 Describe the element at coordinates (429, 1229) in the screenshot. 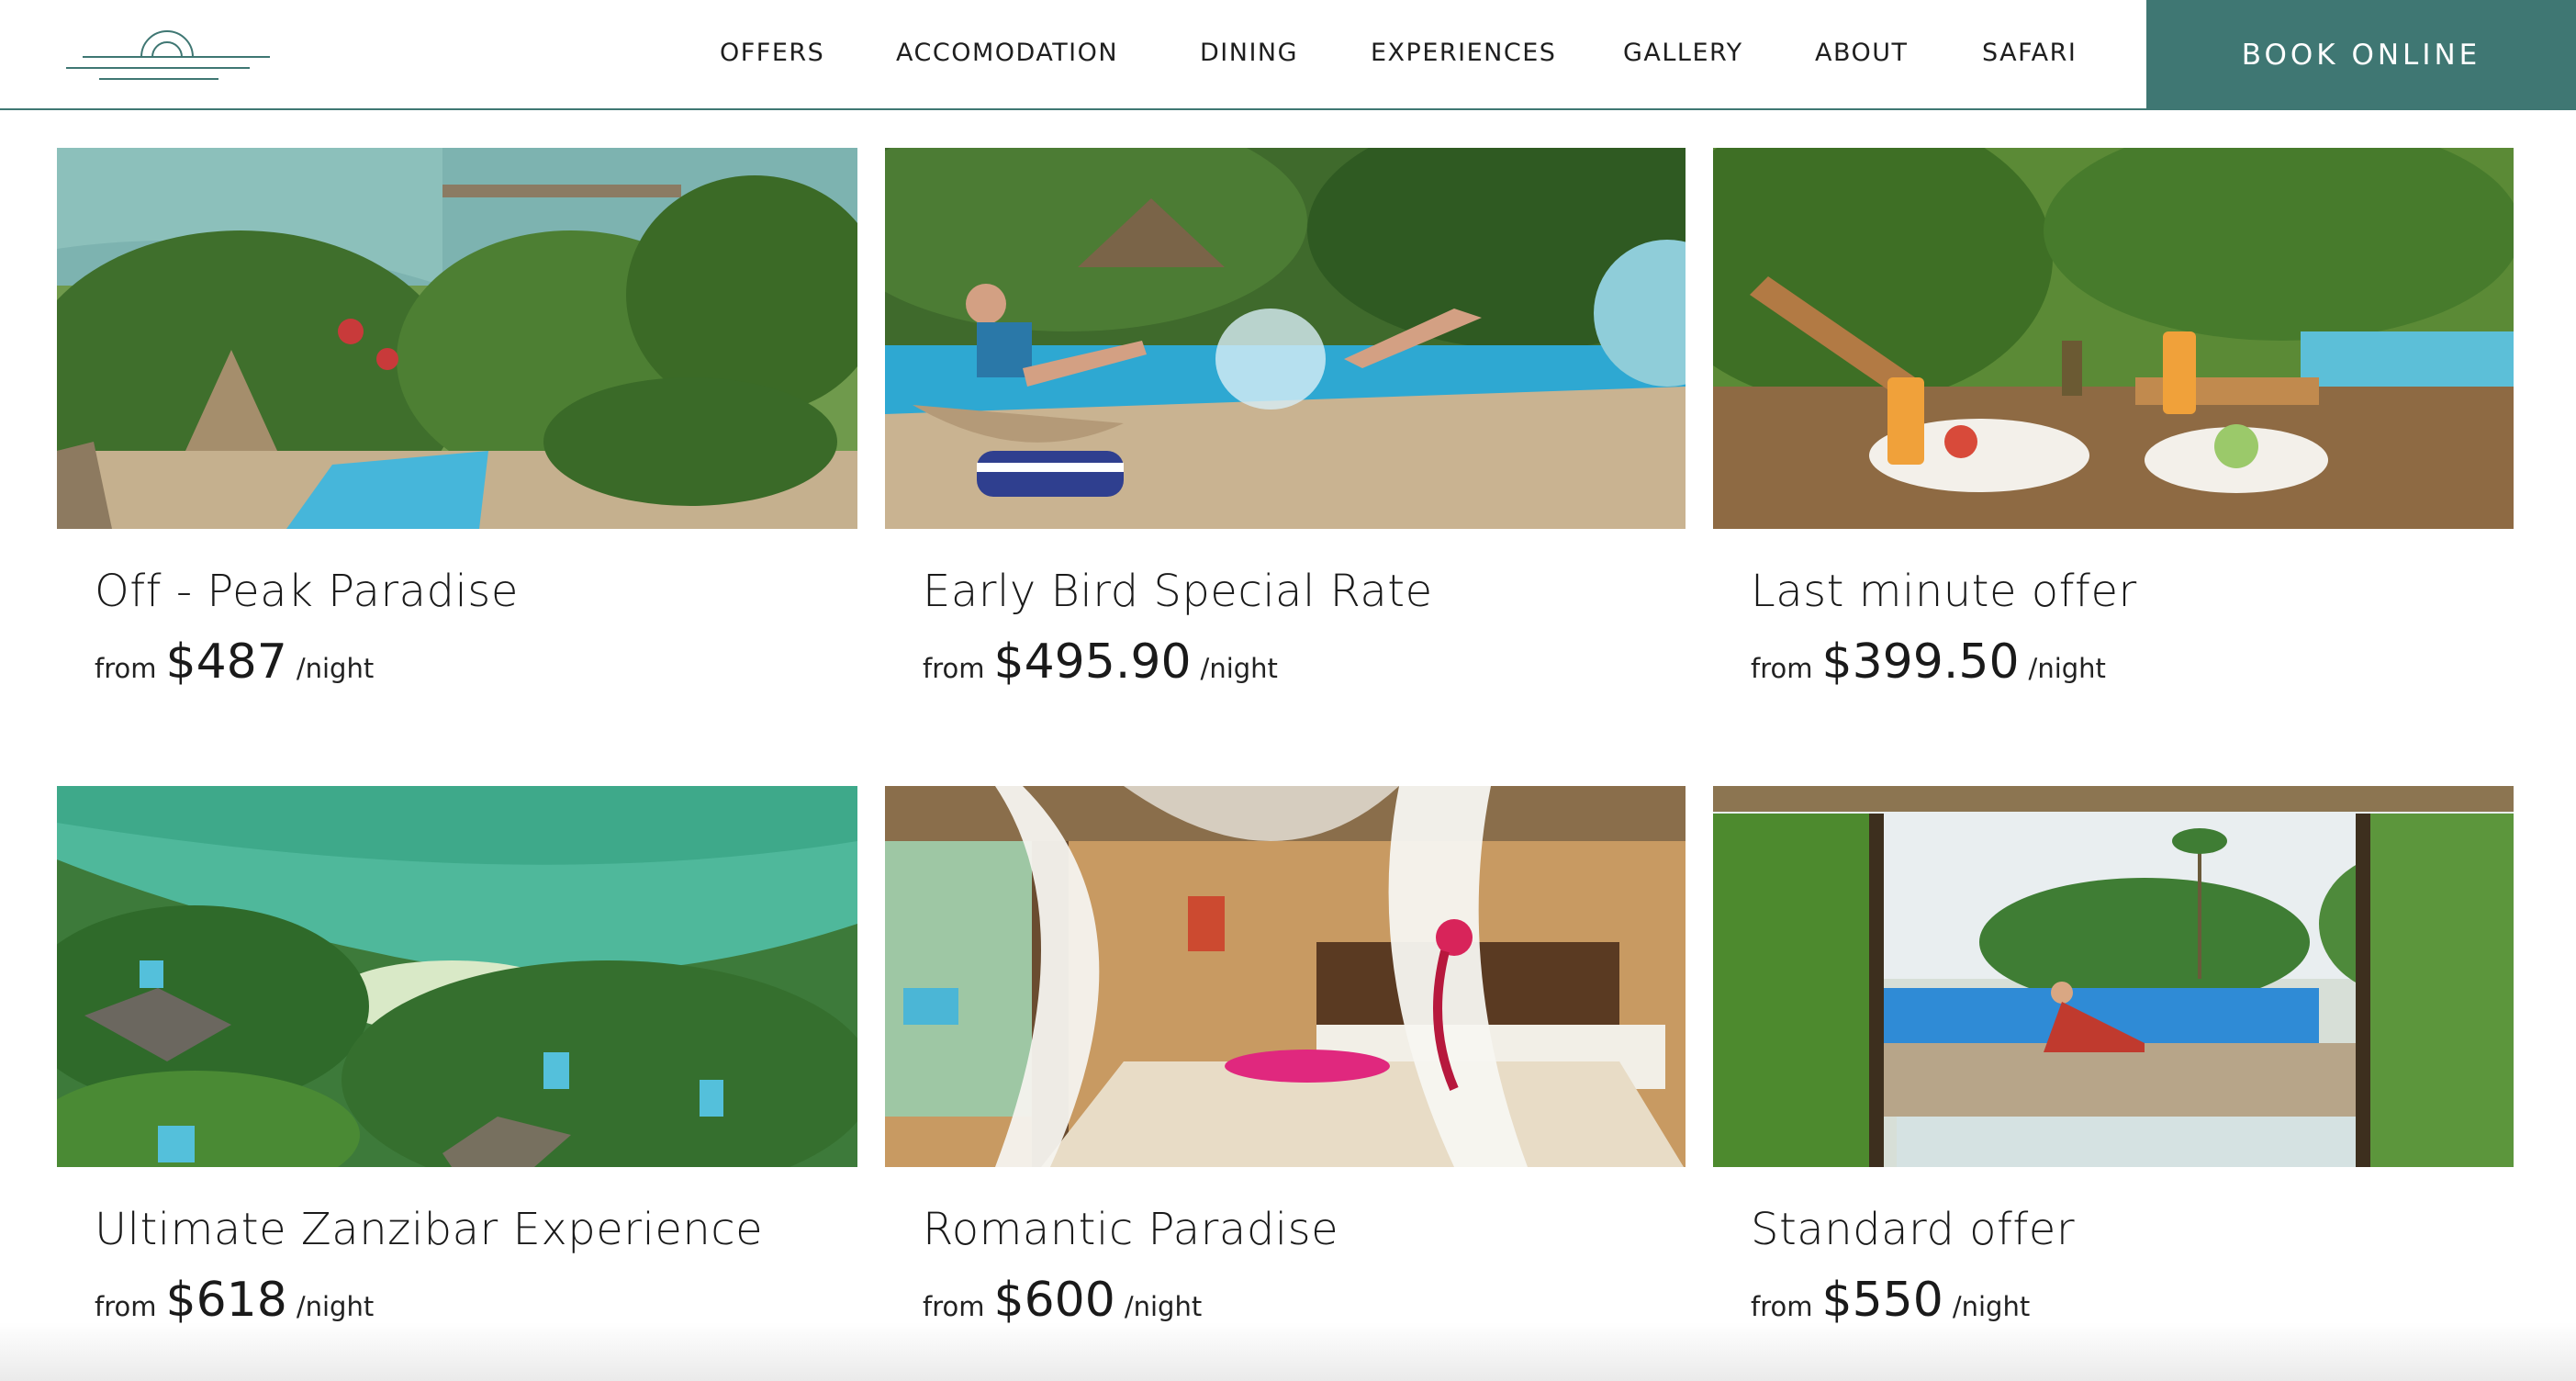

I see `offer-title: Ultimate Zanzibar Experience` at that location.